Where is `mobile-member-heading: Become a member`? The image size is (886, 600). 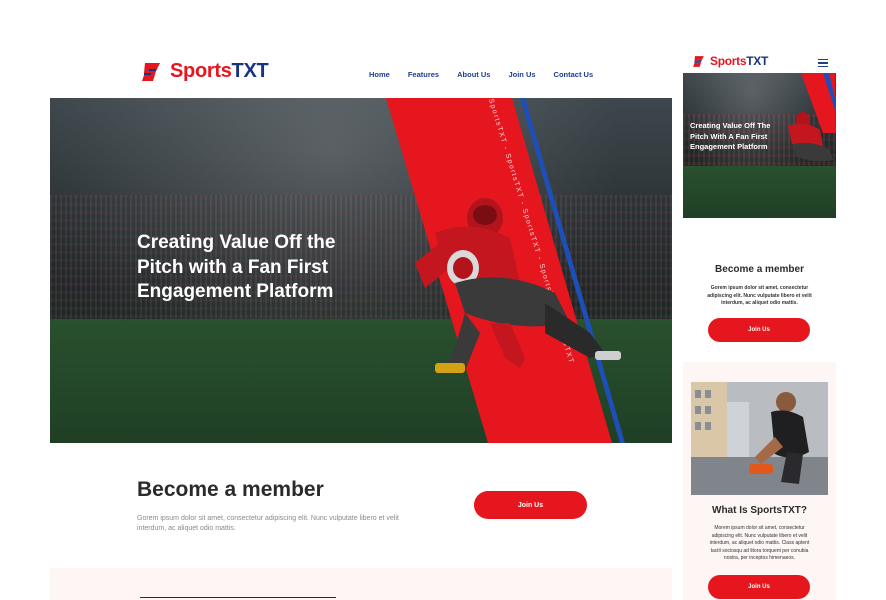 mobile-member-heading: Become a member is located at coordinates (759, 269).